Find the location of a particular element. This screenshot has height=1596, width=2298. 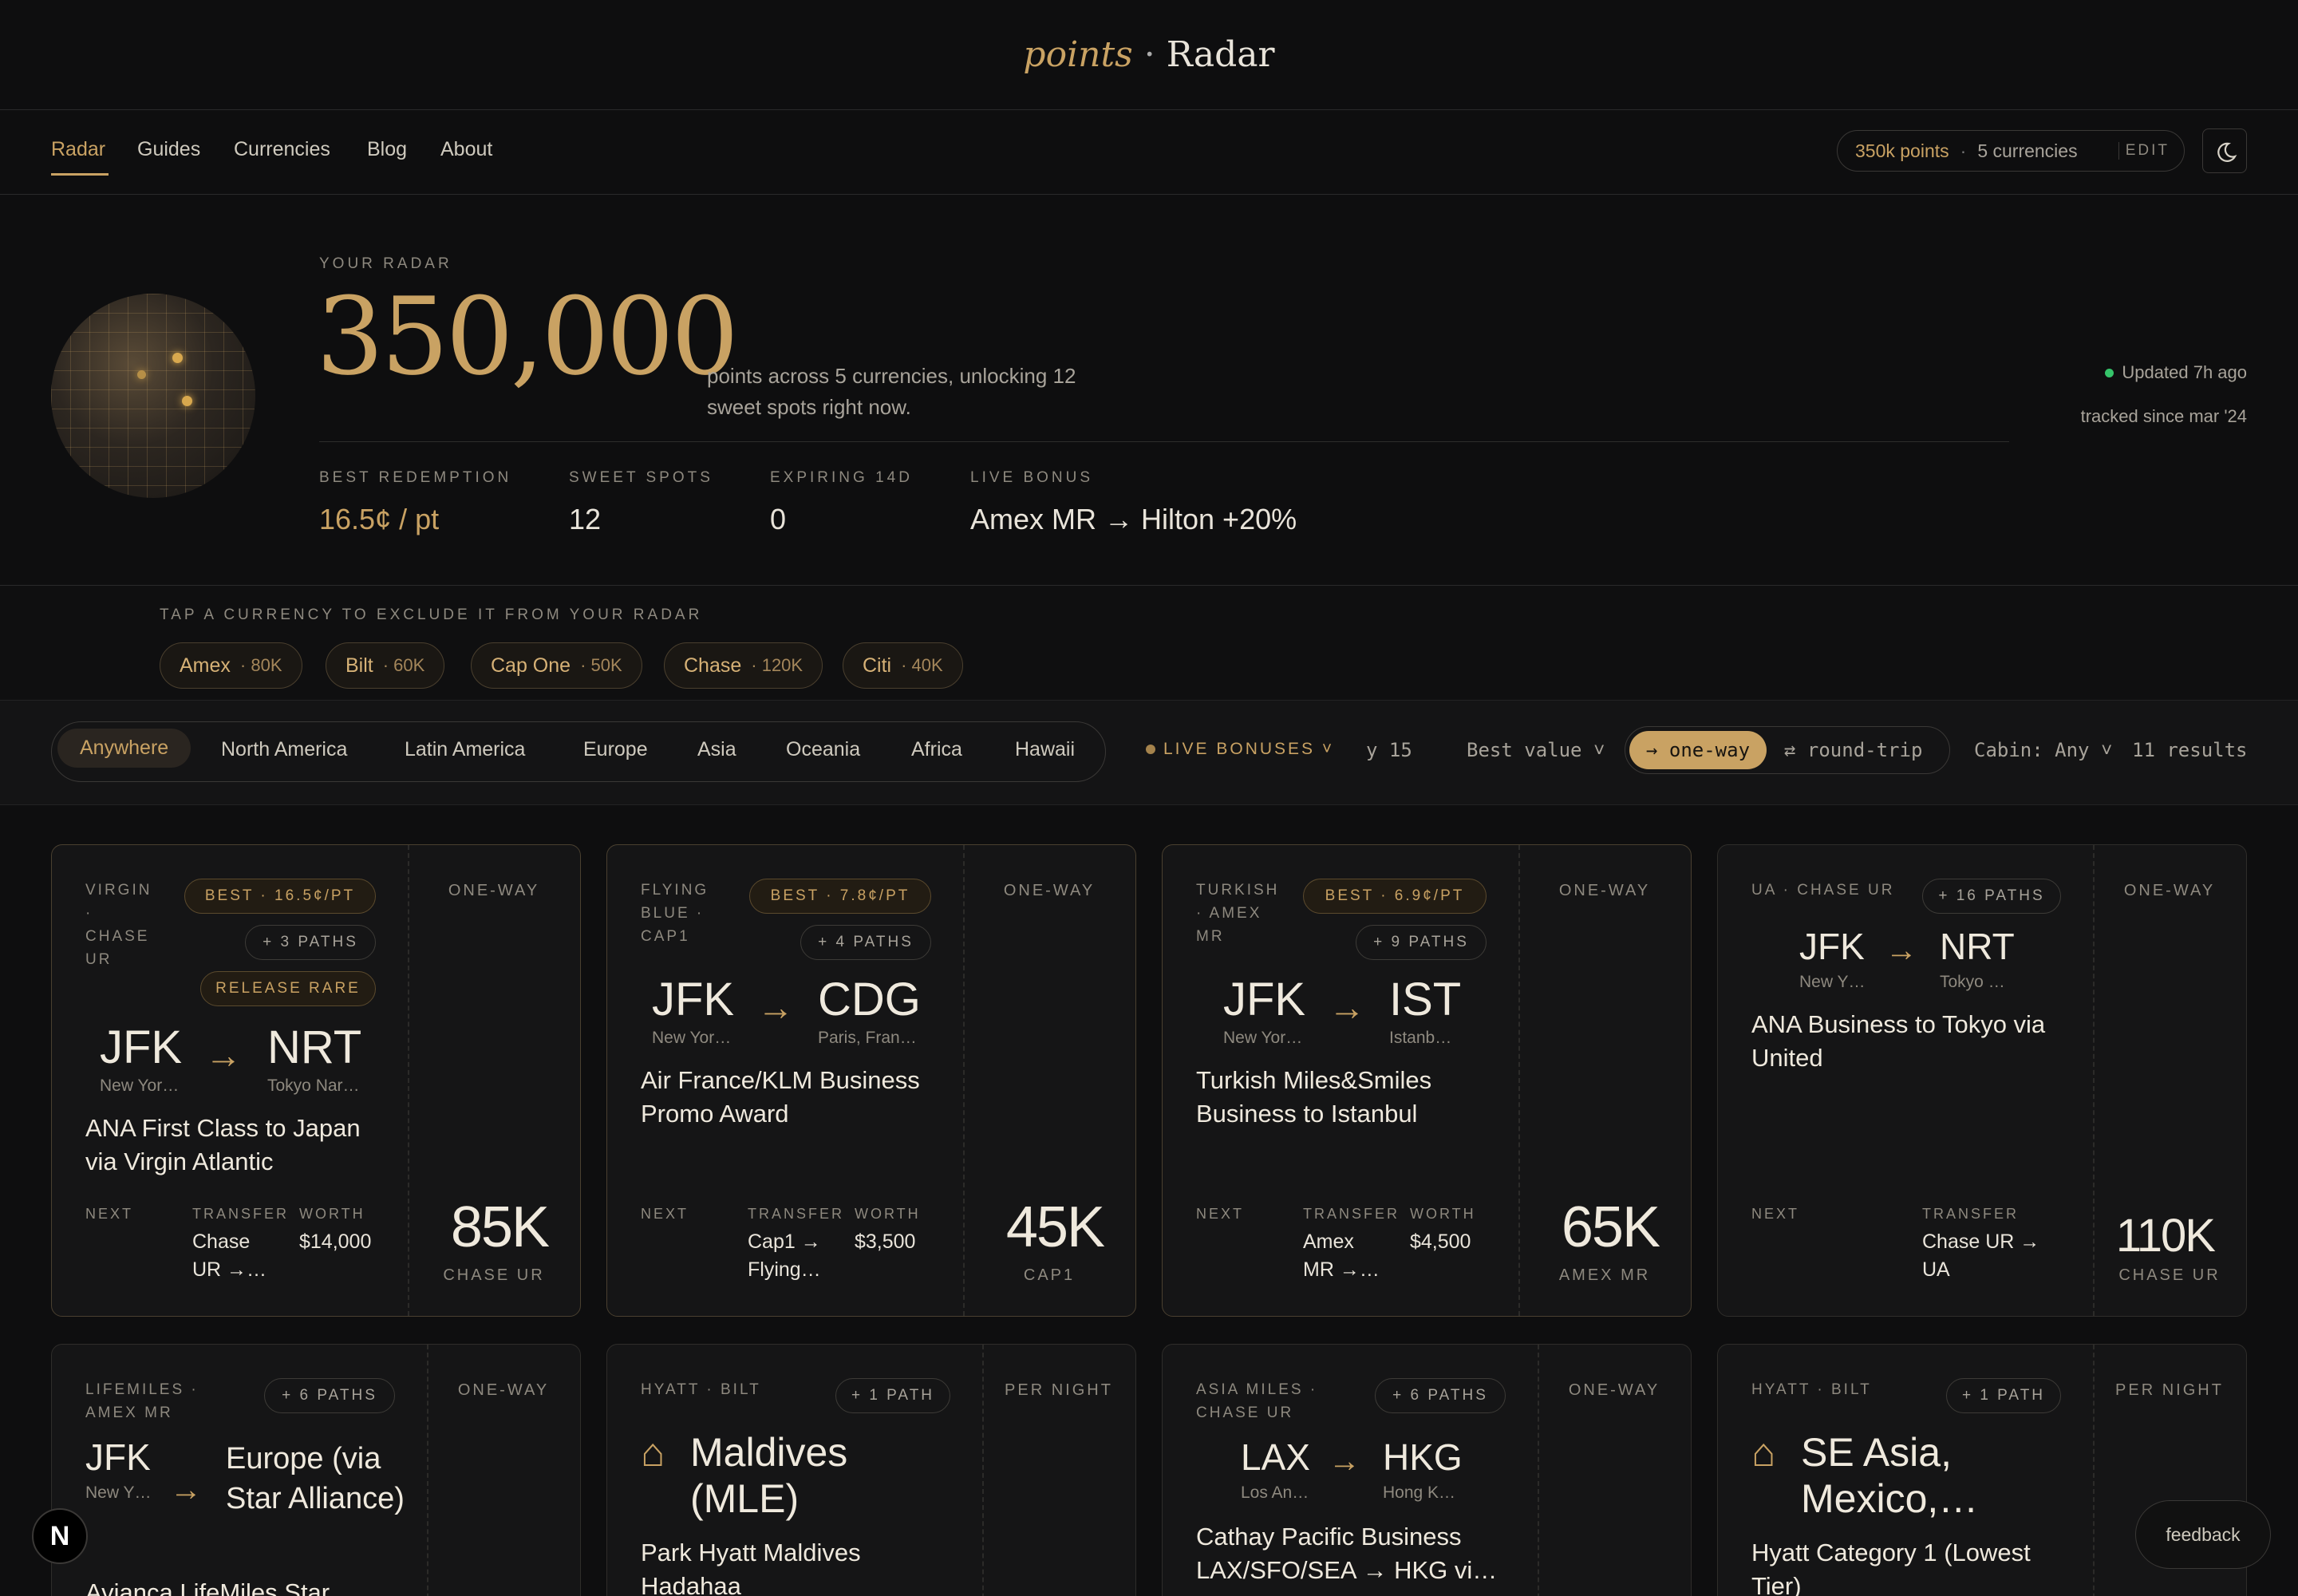

nav-currencies: Currencies is located at coordinates (282, 149).